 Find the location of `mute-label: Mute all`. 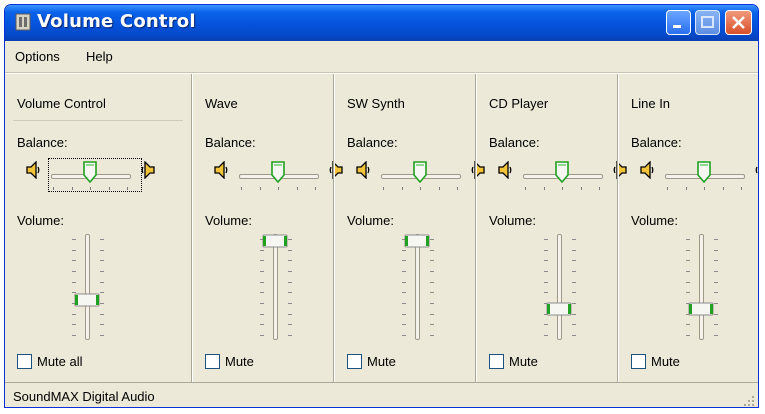

mute-label: Mute all is located at coordinates (60, 361).